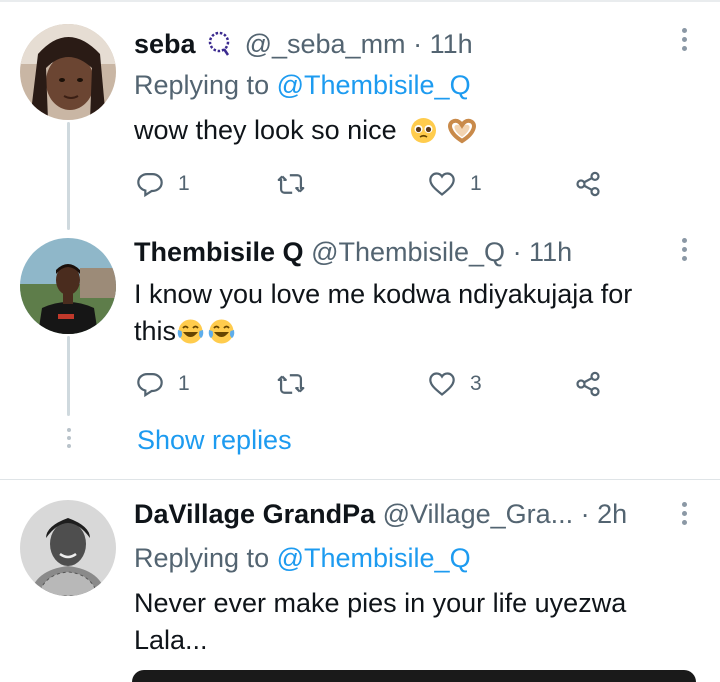  What do you see at coordinates (414, 676) in the screenshot?
I see `tweet-media-preview` at bounding box center [414, 676].